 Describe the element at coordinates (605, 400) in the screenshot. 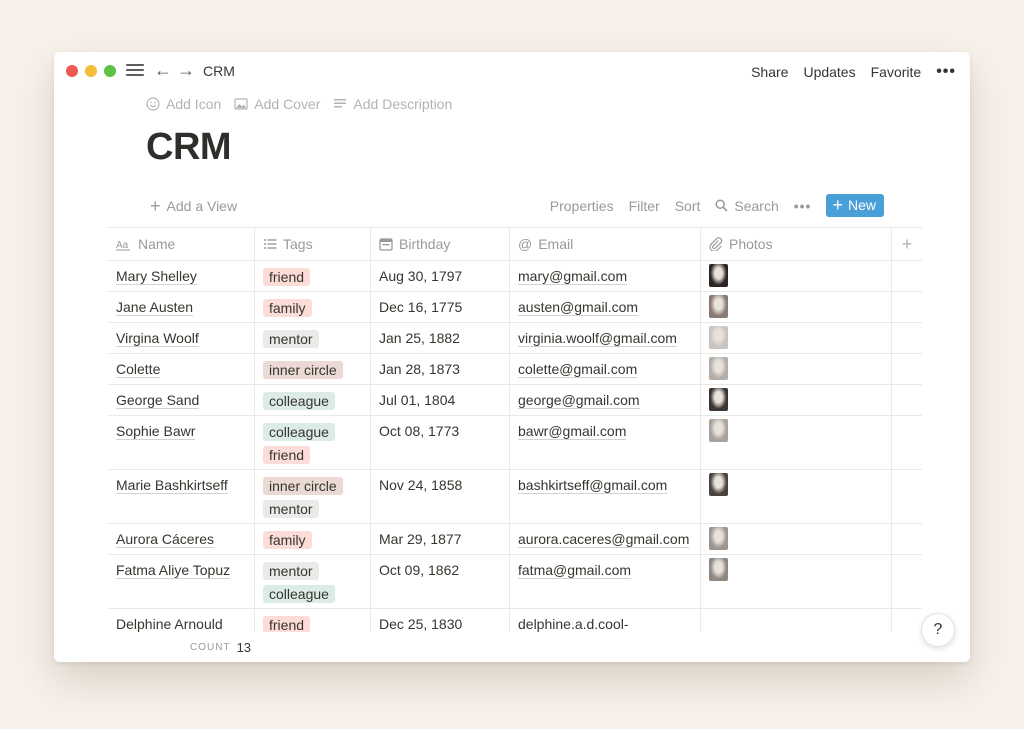

I see `cell-email: george@gmail.com` at that location.